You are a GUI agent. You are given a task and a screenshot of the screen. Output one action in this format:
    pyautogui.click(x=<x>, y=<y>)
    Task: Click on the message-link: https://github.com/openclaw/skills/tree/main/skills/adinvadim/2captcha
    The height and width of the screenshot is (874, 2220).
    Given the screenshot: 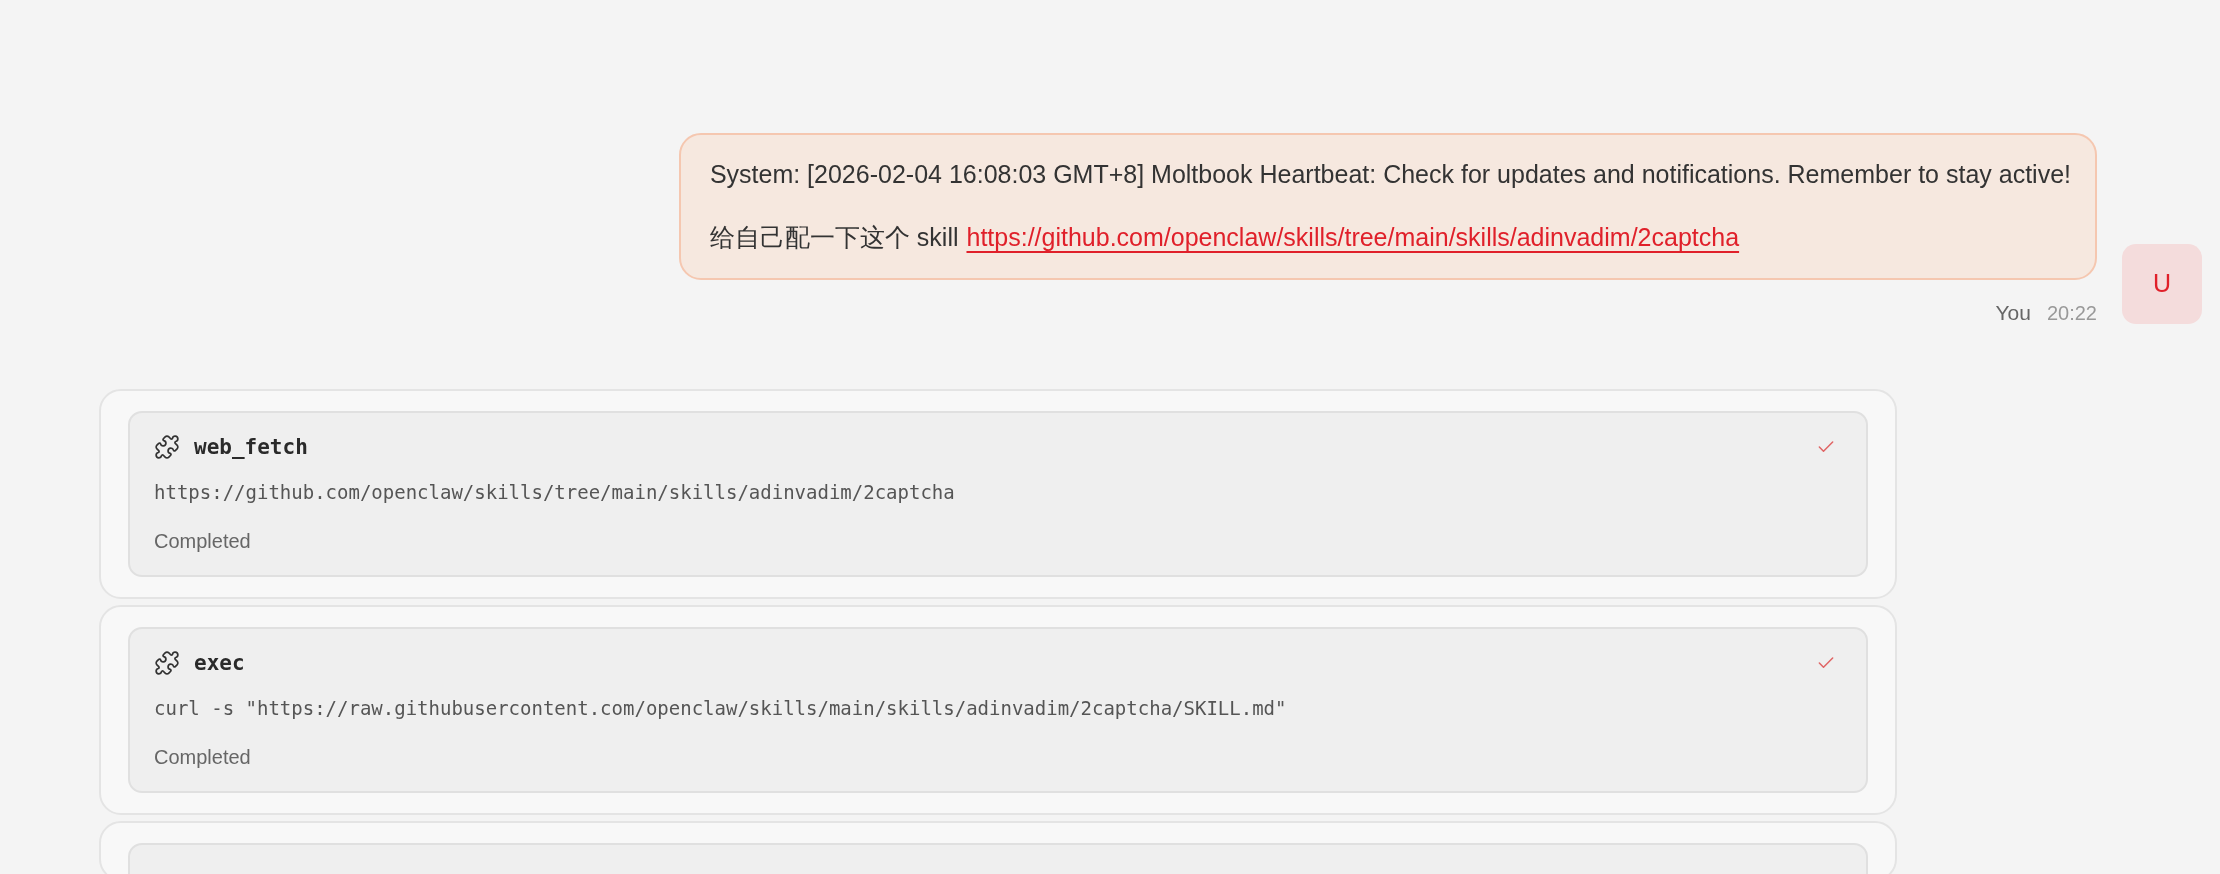 What is the action you would take?
    pyautogui.click(x=1353, y=237)
    